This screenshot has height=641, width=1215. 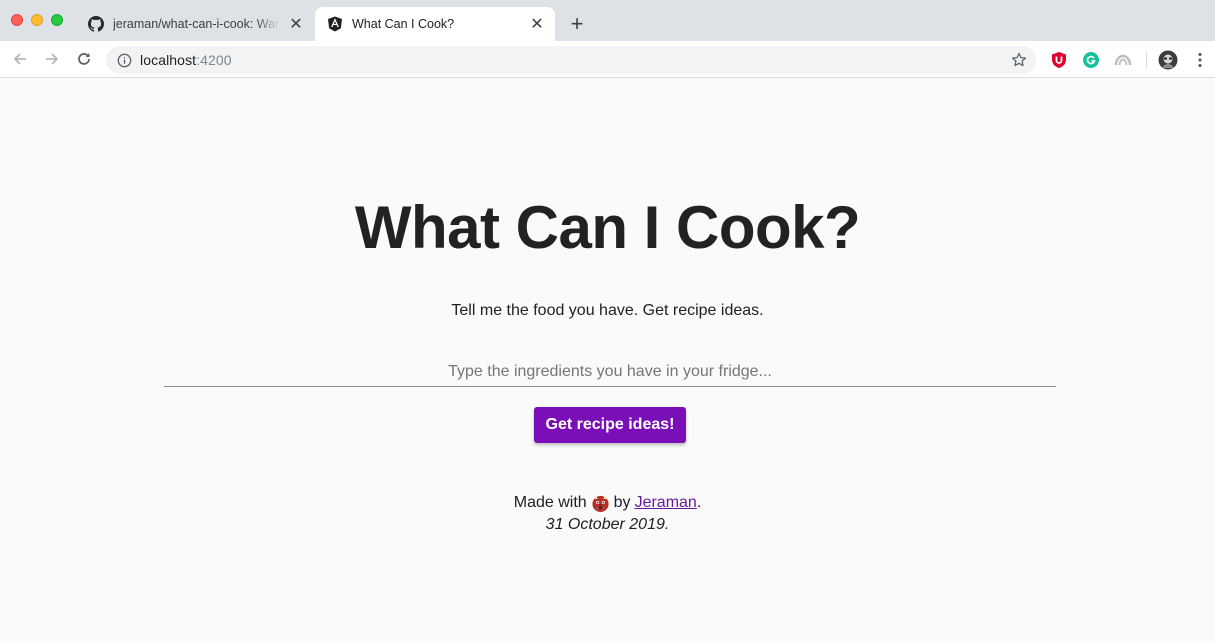 What do you see at coordinates (1019, 60) in the screenshot?
I see `bookmark-star-icon` at bounding box center [1019, 60].